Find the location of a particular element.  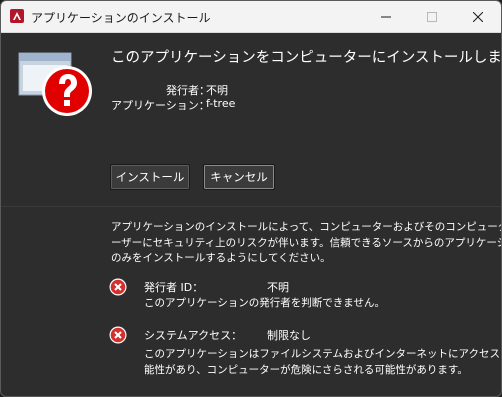

divider is located at coordinates (251, 206).